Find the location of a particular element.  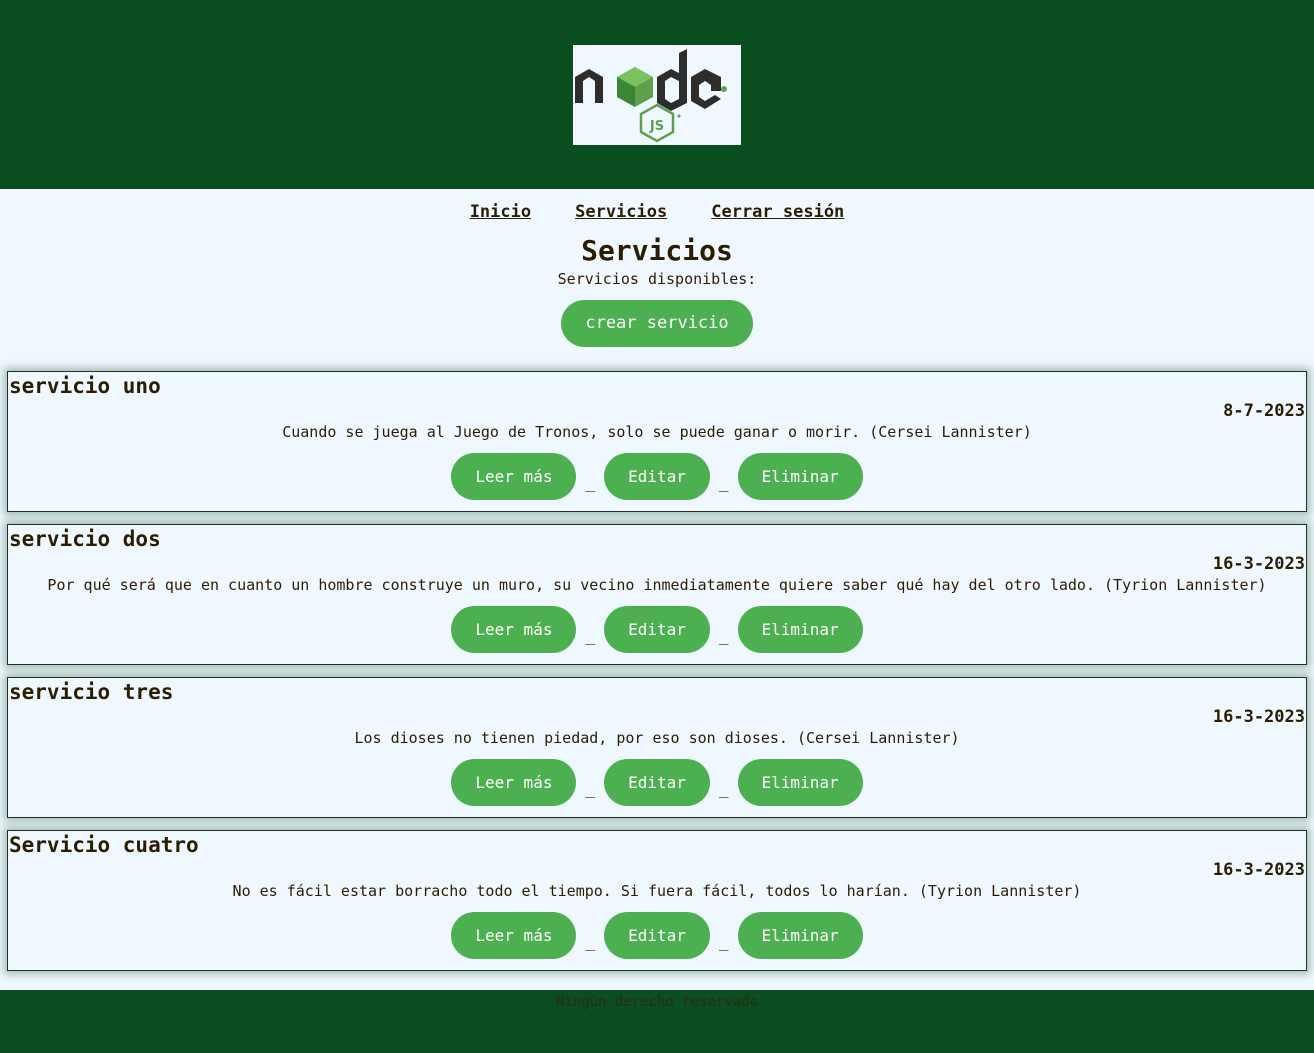

footer: Ningún derecho reservado is located at coordinates (657, 1021).